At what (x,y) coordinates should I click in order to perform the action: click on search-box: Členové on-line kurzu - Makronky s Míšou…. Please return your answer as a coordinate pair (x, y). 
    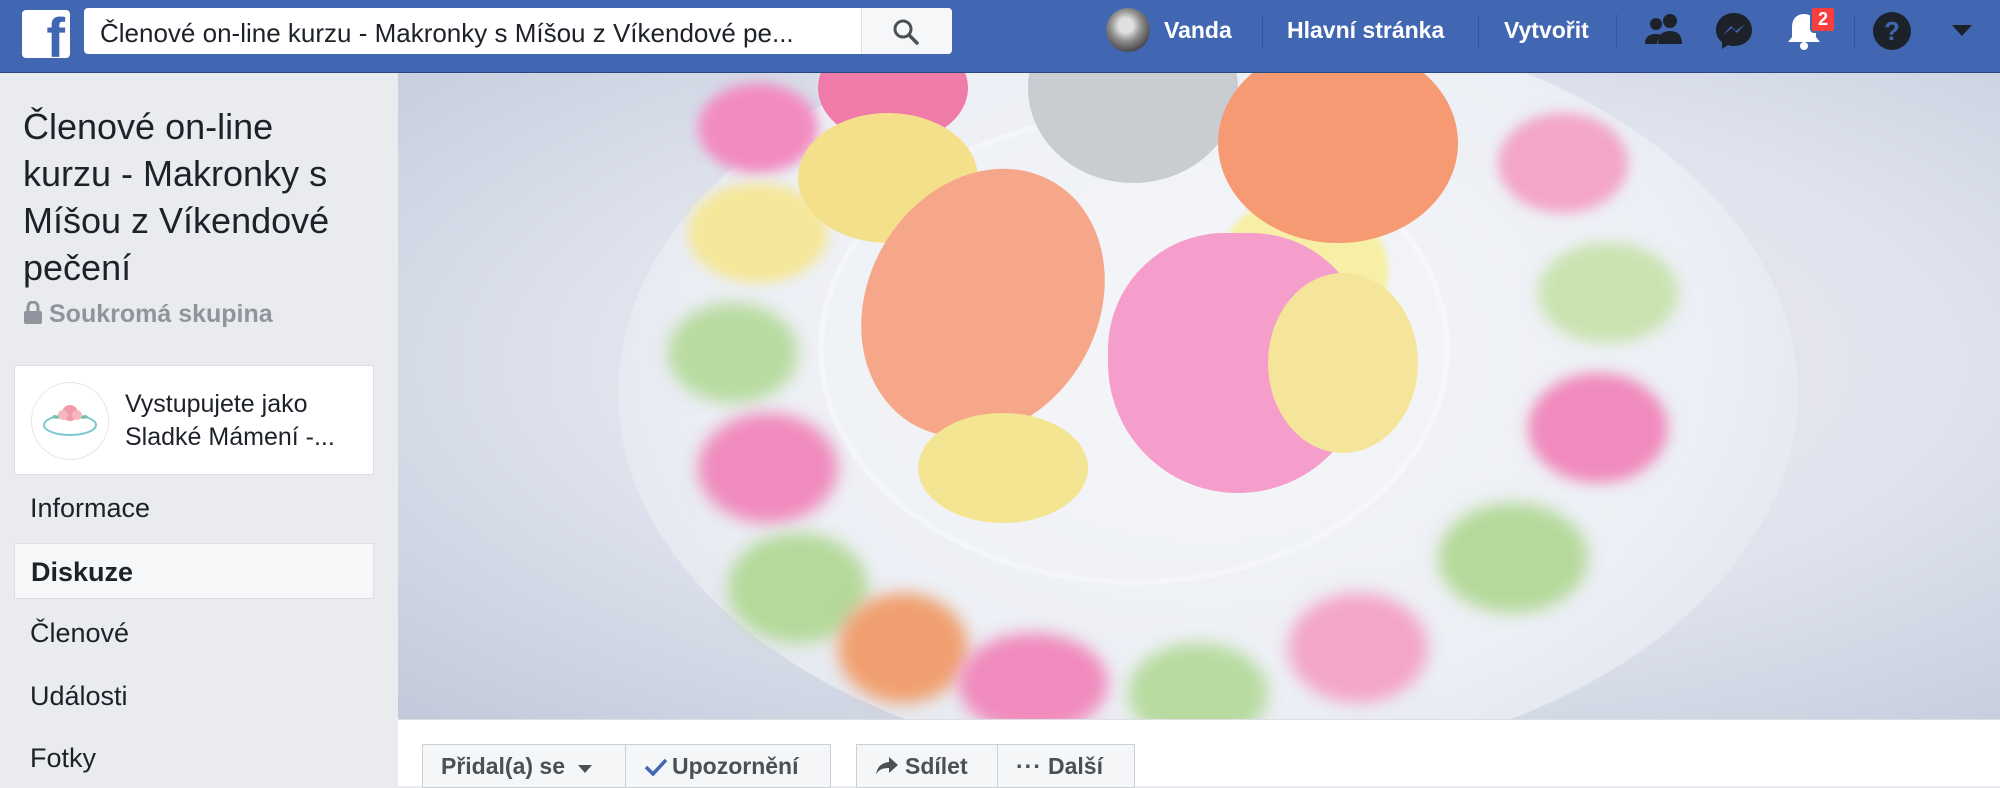
    Looking at the image, I should click on (518, 31).